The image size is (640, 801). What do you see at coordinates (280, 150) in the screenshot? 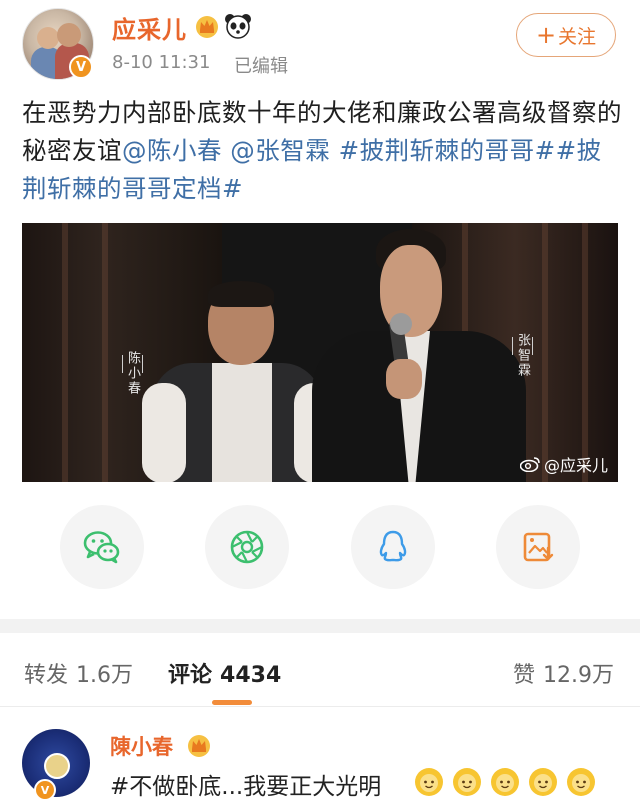
I see `mention-link: @张智霖` at bounding box center [280, 150].